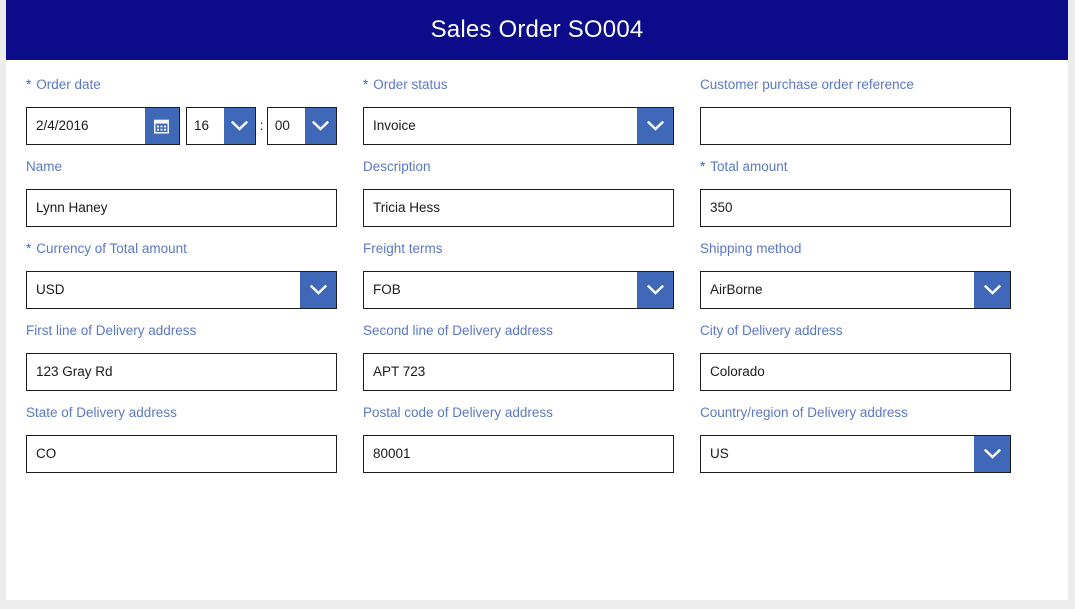  I want to click on field-name: Name Lynn Haney, so click(181, 193).